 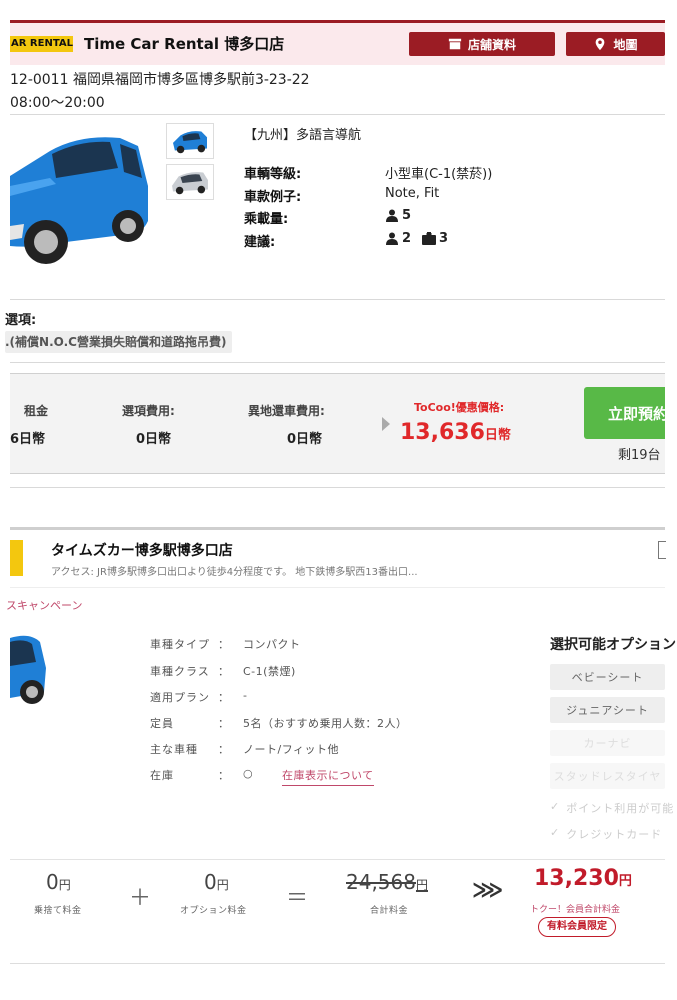 What do you see at coordinates (28, 439) in the screenshot?
I see `rent-value: 6日幣` at bounding box center [28, 439].